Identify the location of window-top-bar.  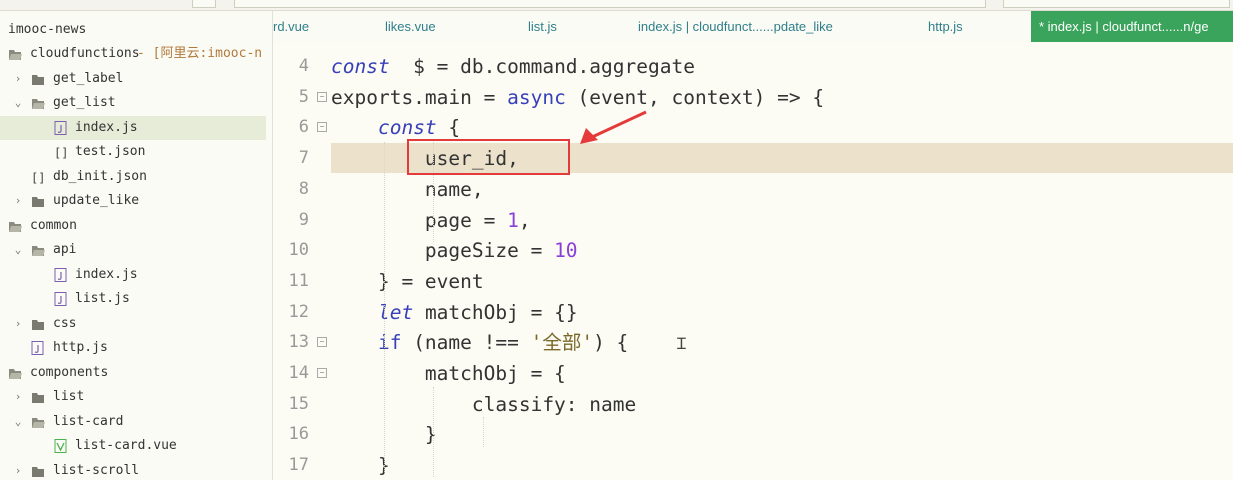
(616, 5).